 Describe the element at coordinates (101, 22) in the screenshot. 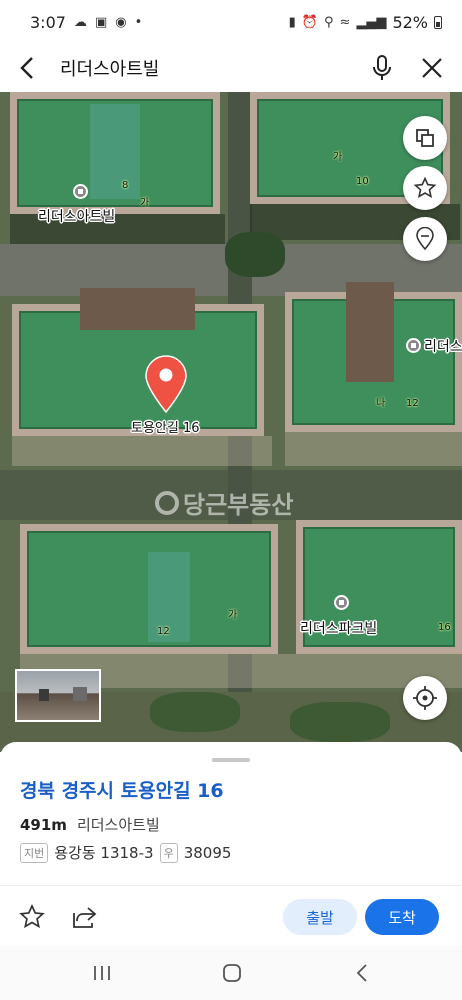

I see `gallery-icon: ▣` at that location.